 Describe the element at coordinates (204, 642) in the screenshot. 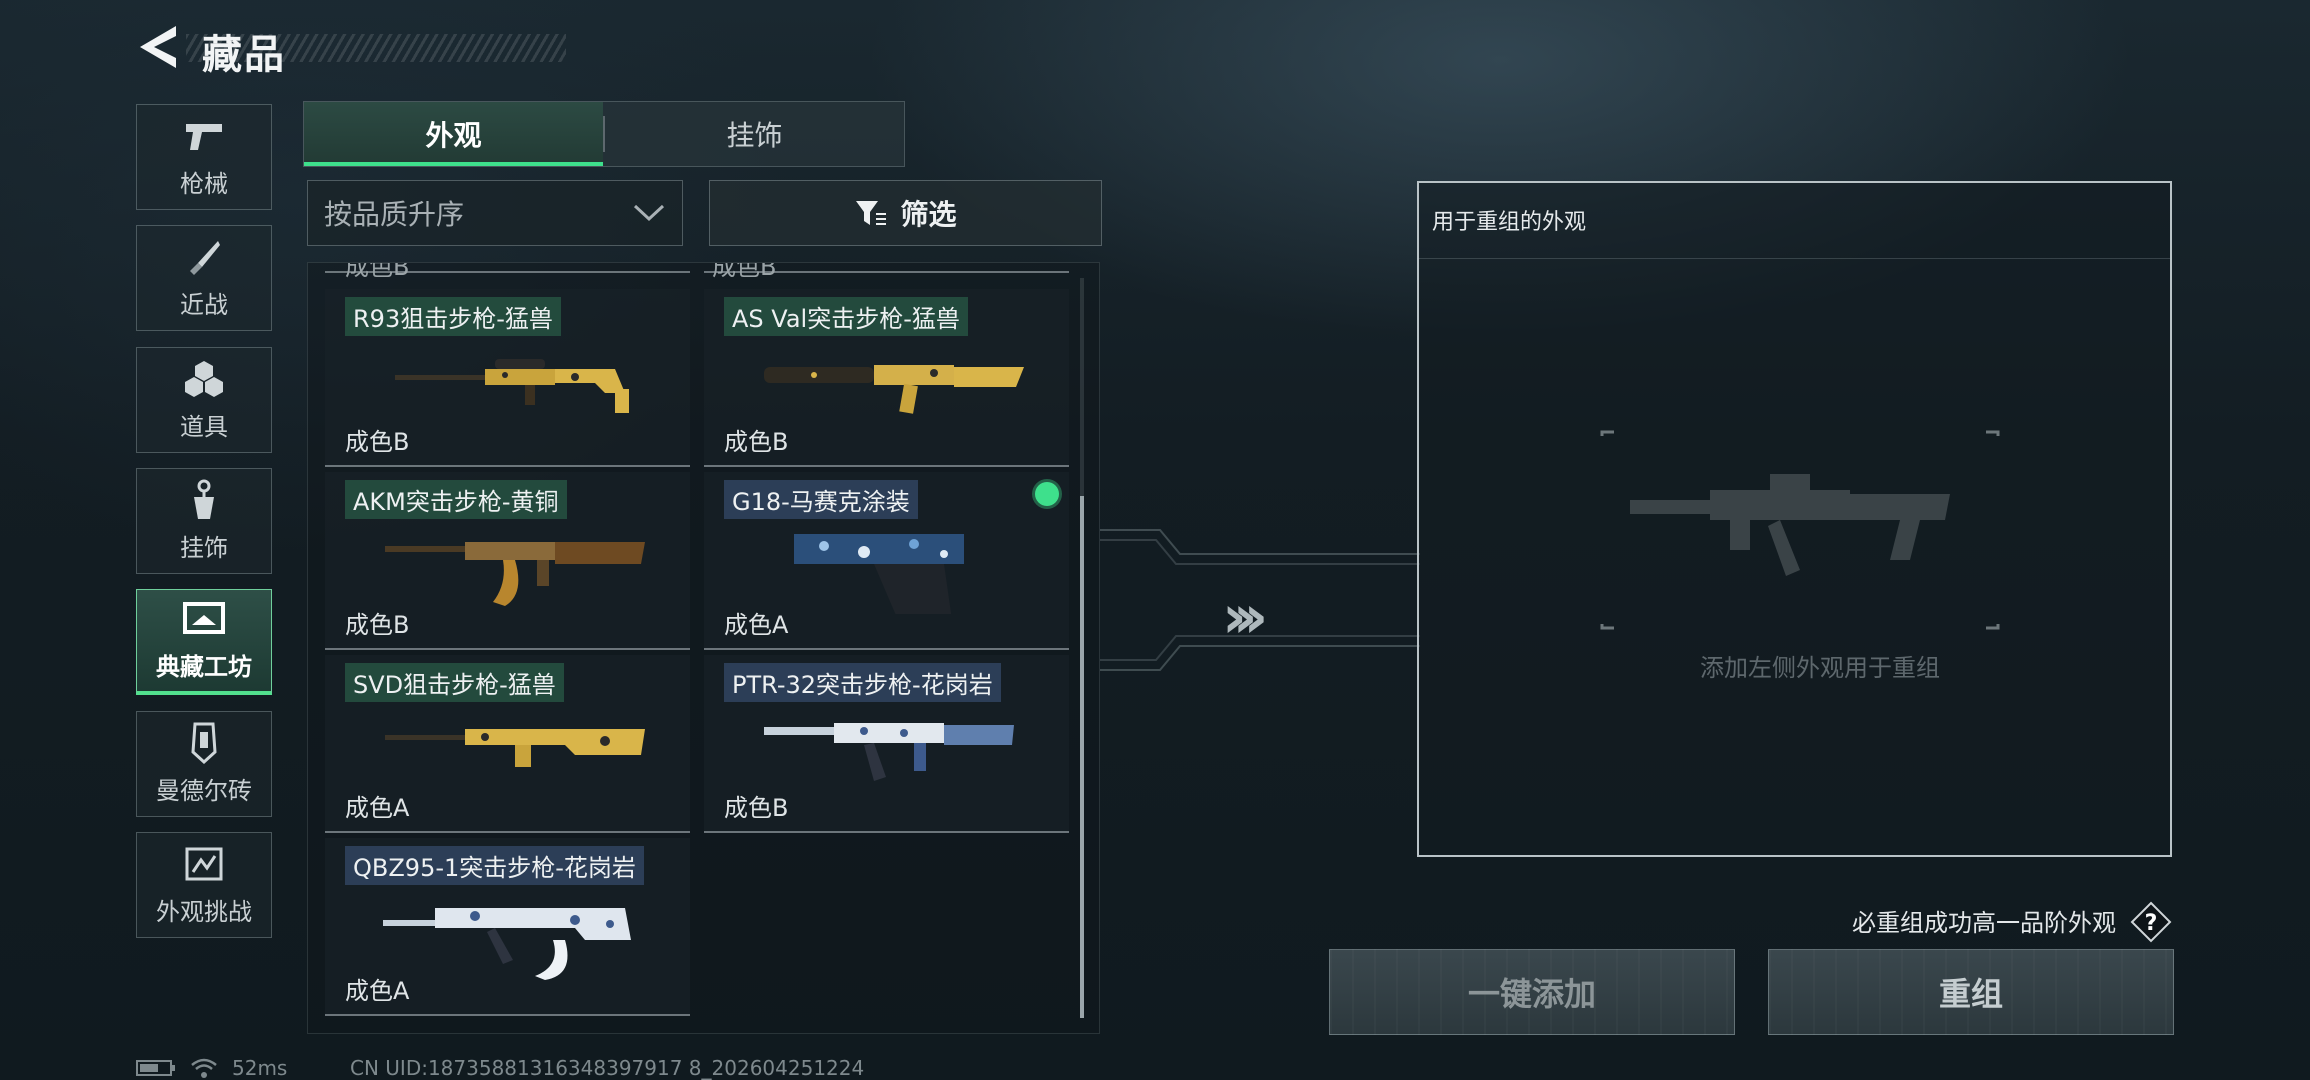

I see `nav-item-workshop: 典藏工坊` at that location.